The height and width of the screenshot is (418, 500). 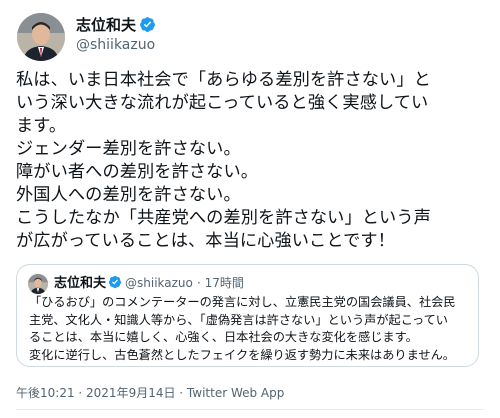 What do you see at coordinates (80, 283) in the screenshot?
I see `quote-author-name: 志位和夫` at bounding box center [80, 283].